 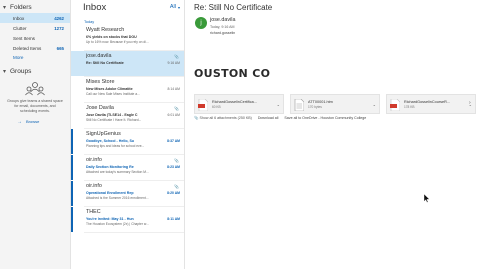 What do you see at coordinates (427, 198) in the screenshot?
I see `mouse-pointer-icon` at bounding box center [427, 198].